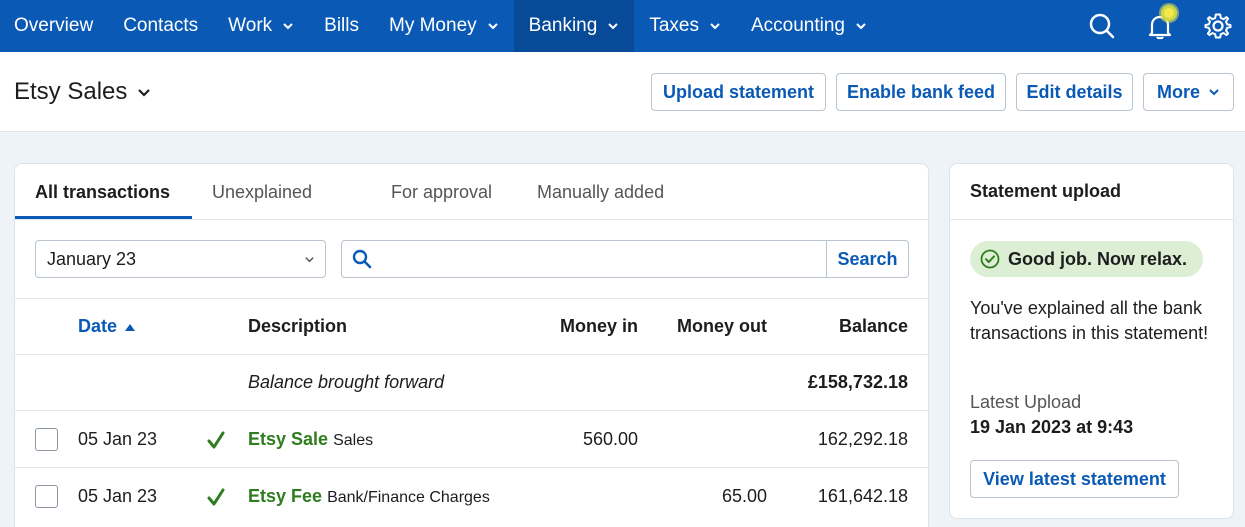 This screenshot has height=527, width=1245. I want to click on period-select: January 23, so click(180, 259).